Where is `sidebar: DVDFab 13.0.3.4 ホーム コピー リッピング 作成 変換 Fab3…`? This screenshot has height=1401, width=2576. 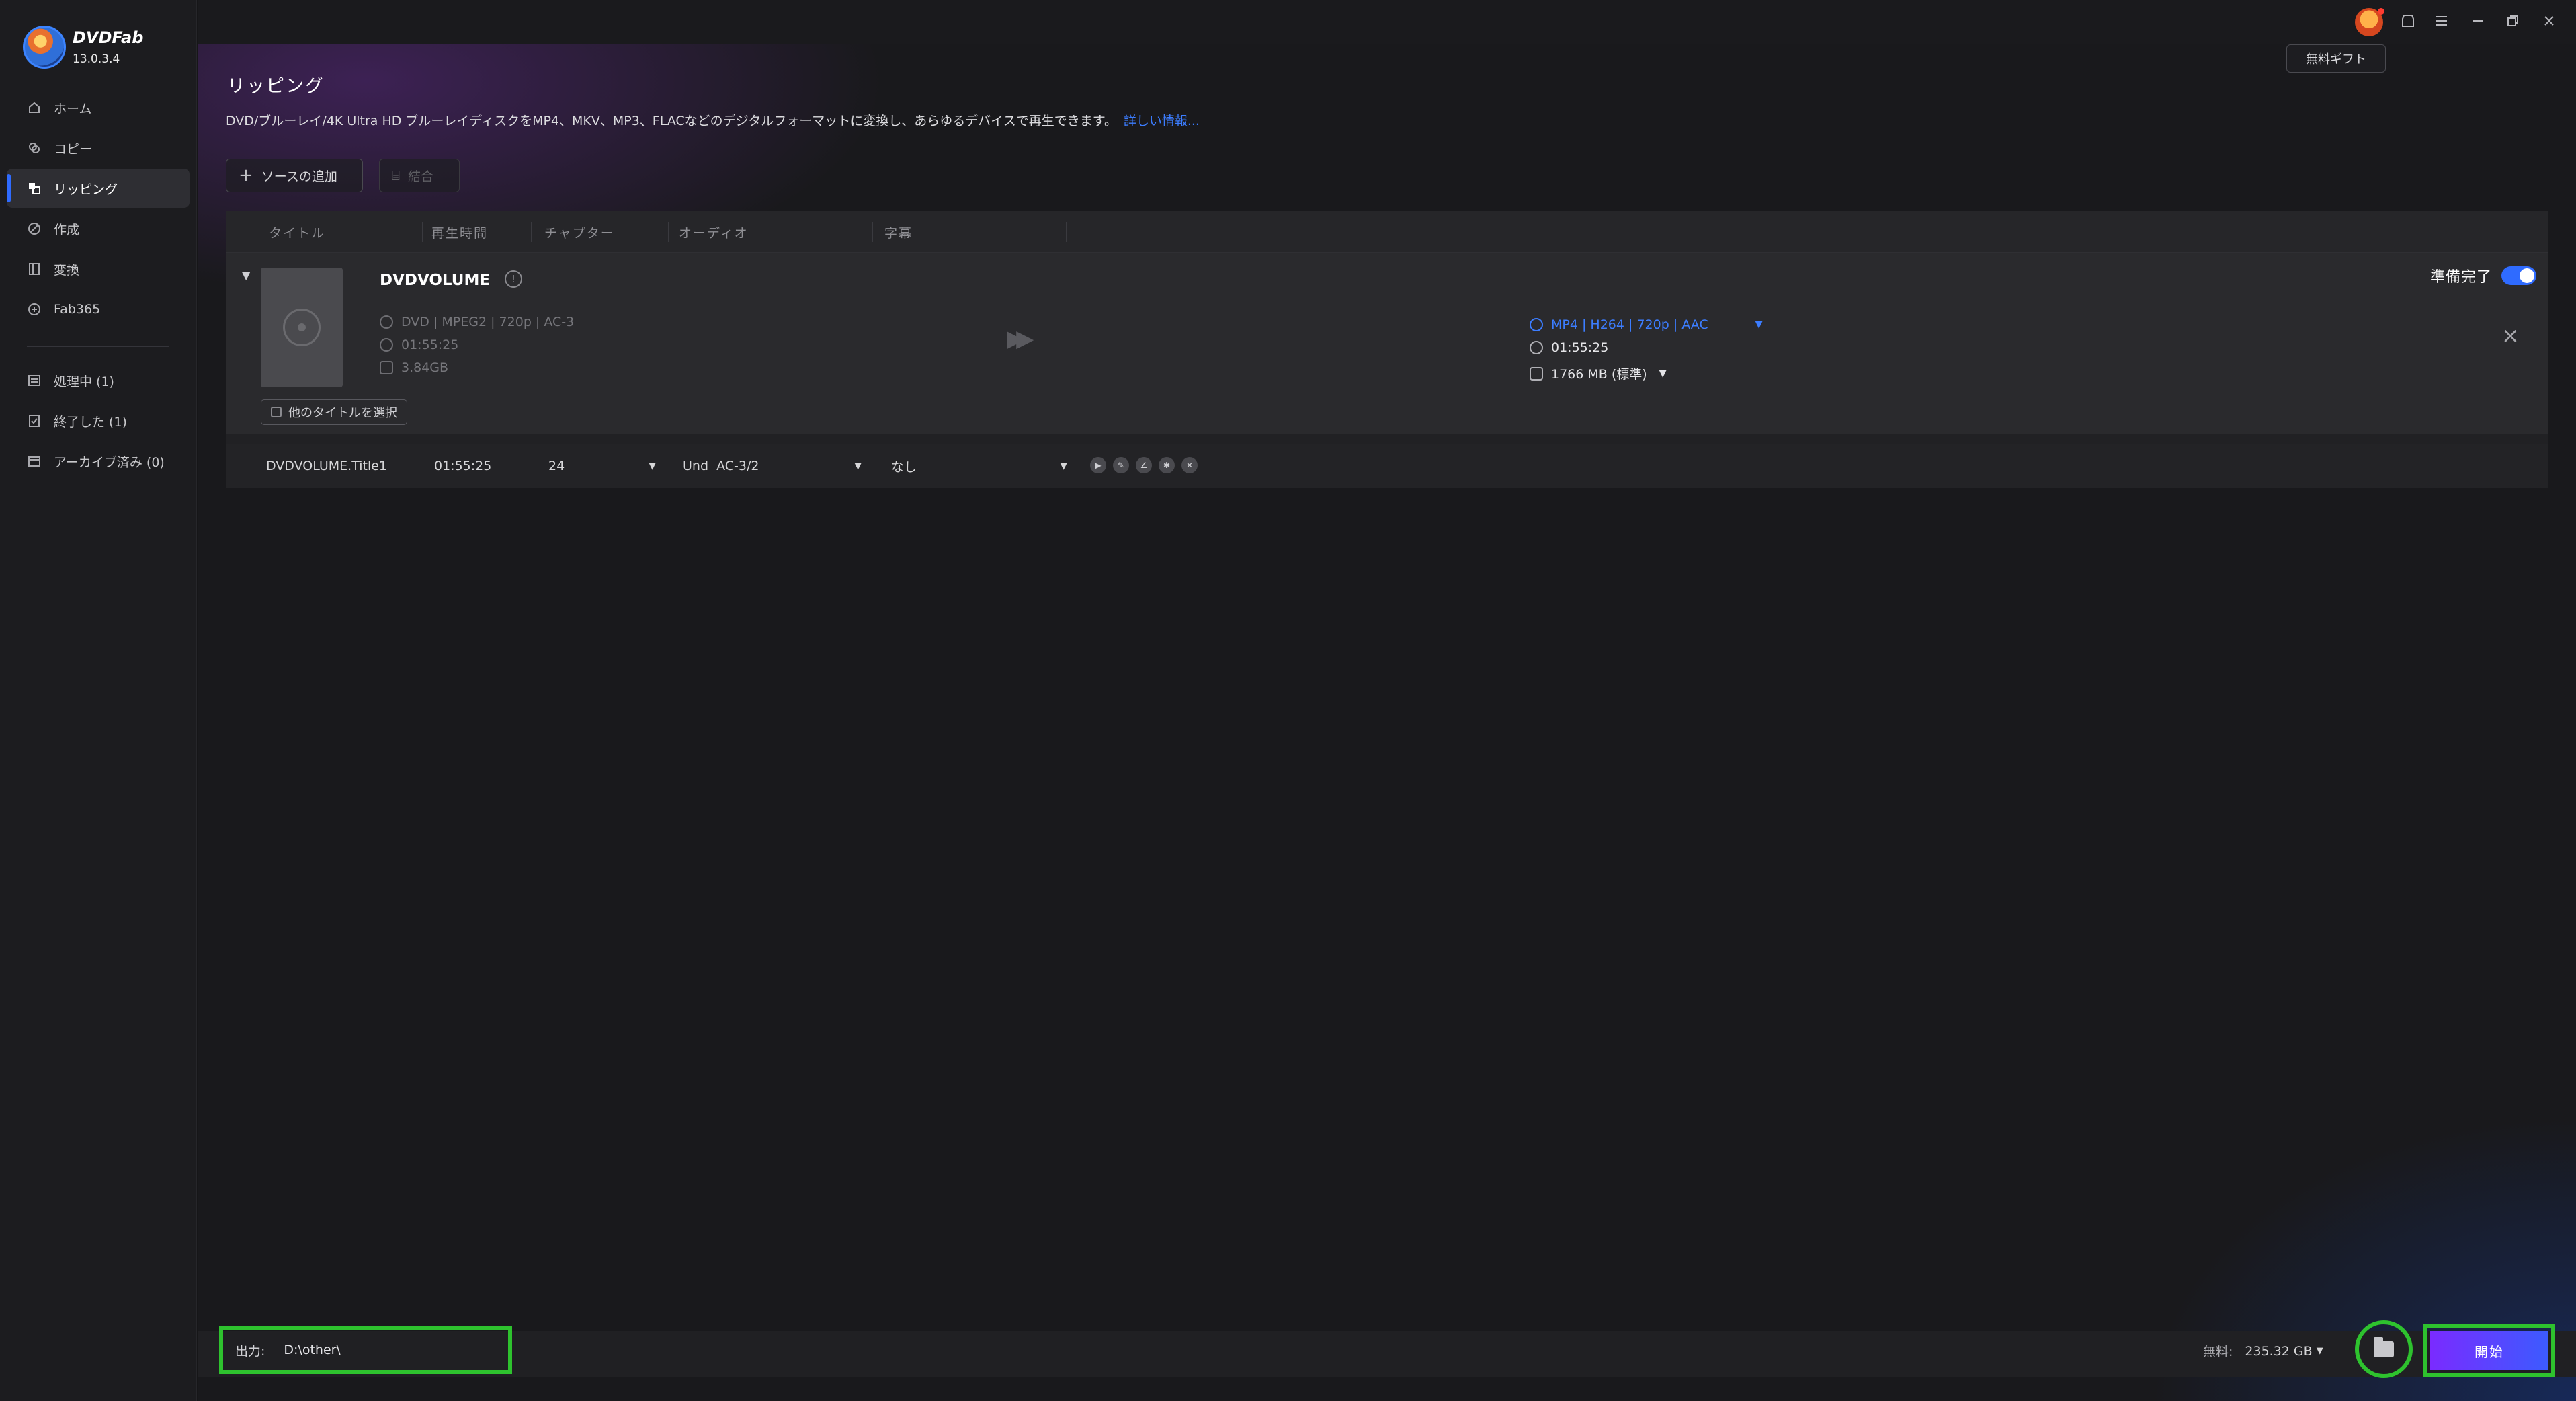 sidebar: DVDFab 13.0.3.4 ホーム コピー リッピング 作成 変換 Fab3… is located at coordinates (98, 700).